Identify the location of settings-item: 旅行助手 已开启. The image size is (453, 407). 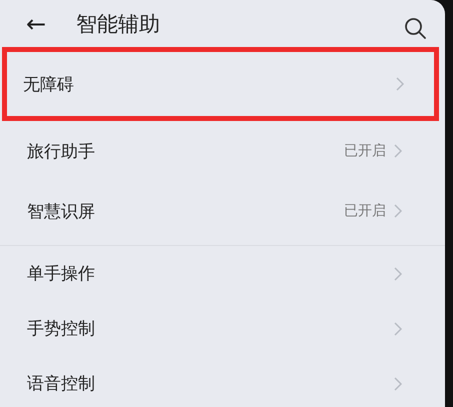
(222, 151).